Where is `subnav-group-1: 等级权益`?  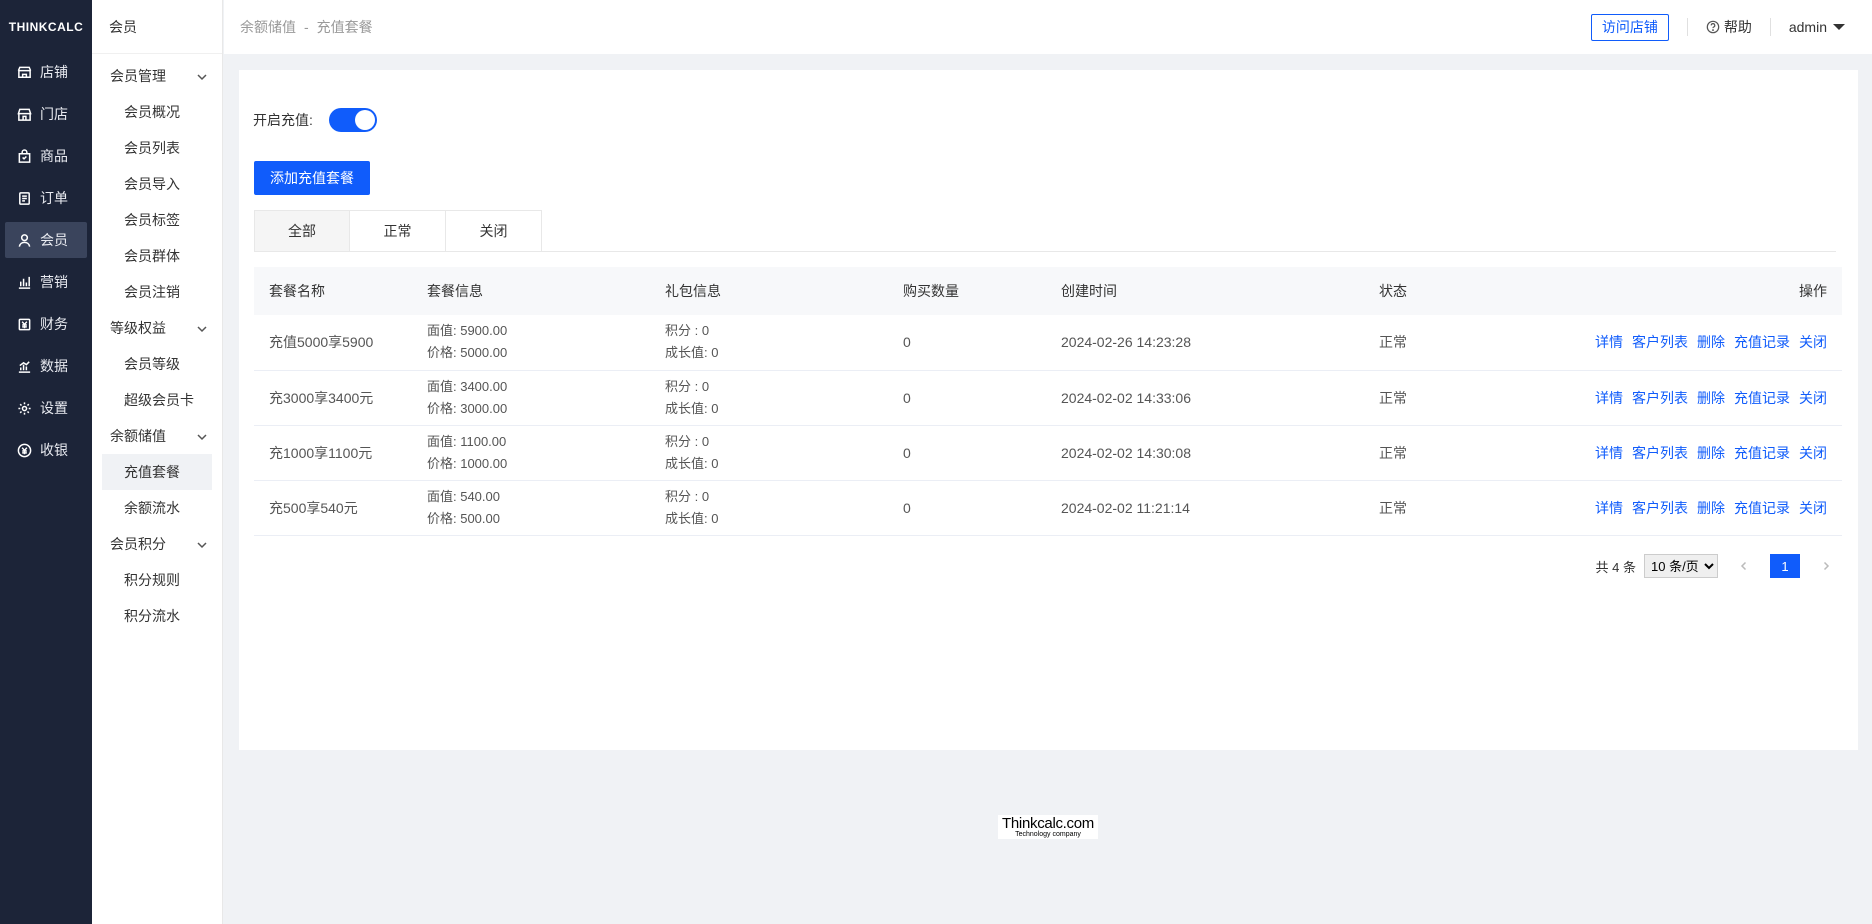 subnav-group-1: 等级权益 is located at coordinates (157, 328).